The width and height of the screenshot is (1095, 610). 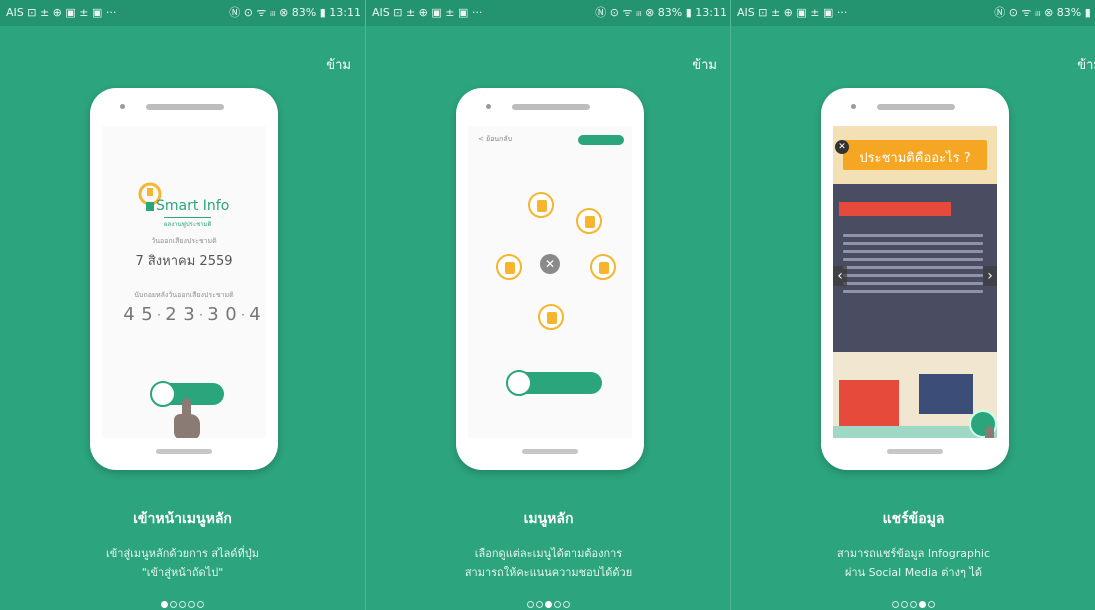 What do you see at coordinates (182, 519) in the screenshot?
I see `panel-title: เข้าหน้าเมนูหลัก` at bounding box center [182, 519].